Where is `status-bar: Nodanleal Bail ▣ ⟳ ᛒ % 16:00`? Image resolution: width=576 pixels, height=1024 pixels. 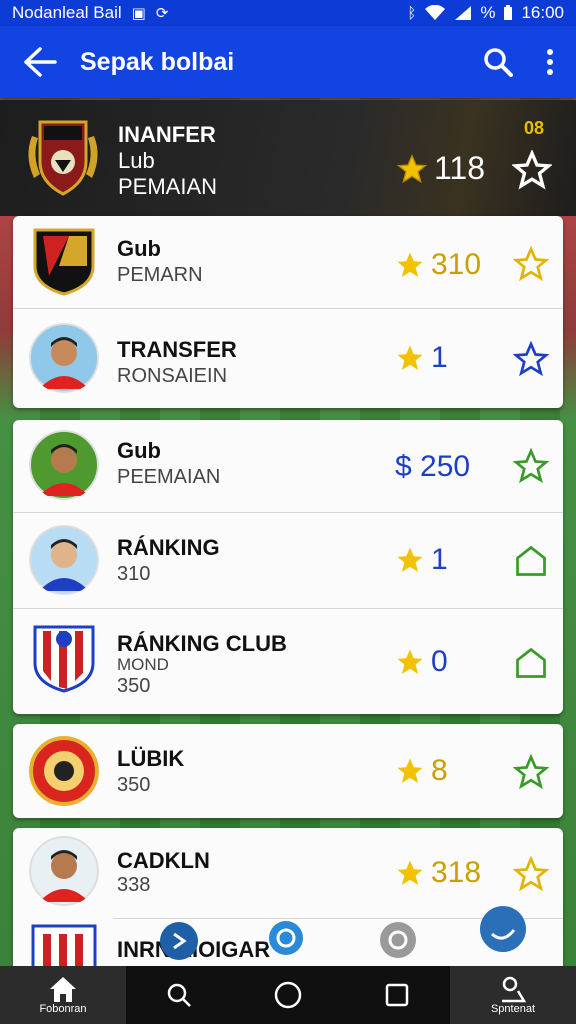 status-bar: Nodanleal Bail ▣ ⟳ ᛒ % 16:00 is located at coordinates (288, 13).